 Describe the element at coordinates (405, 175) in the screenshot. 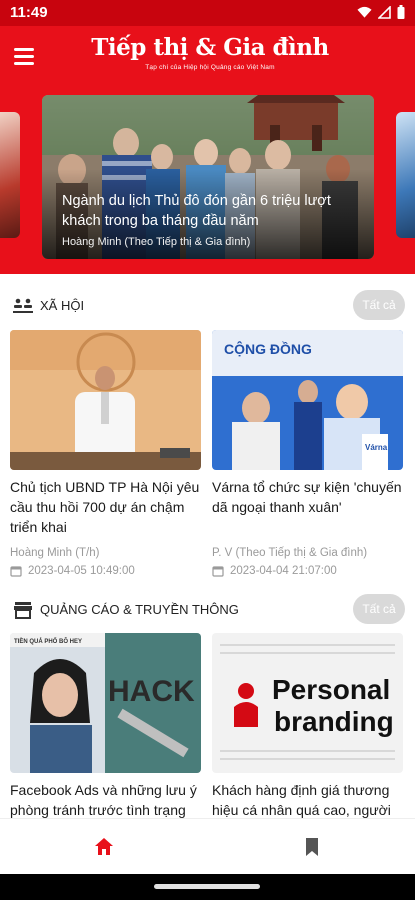

I see `carousel-next-slide` at that location.